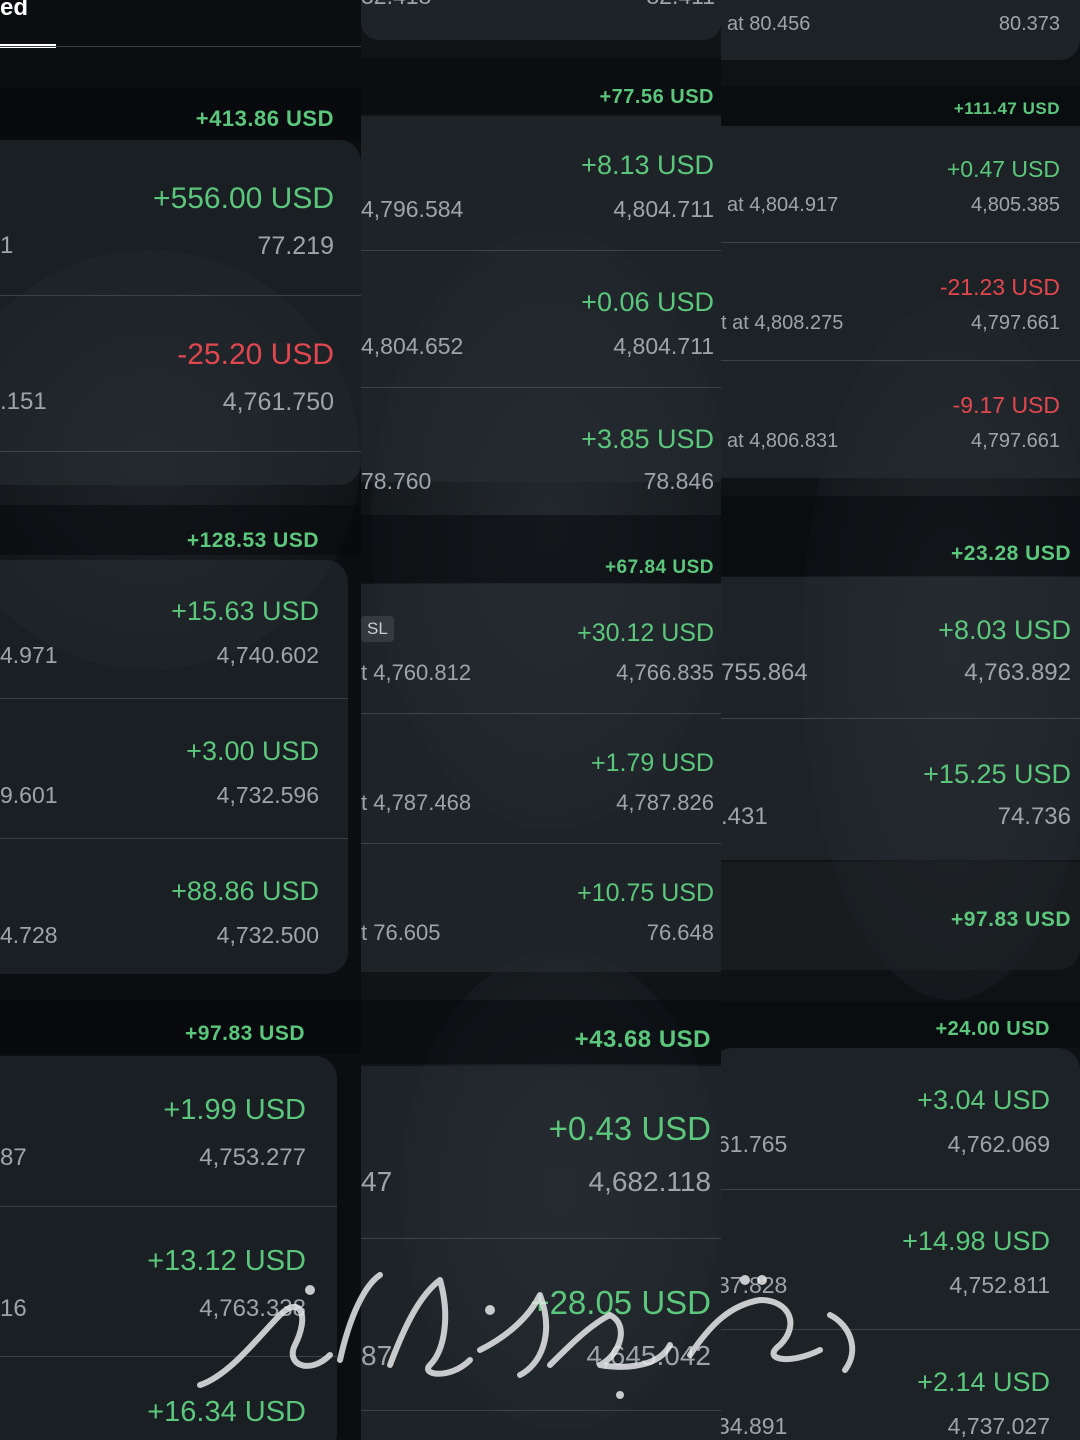  What do you see at coordinates (999, 1285) in the screenshot?
I see `current-price: 4,752.811` at bounding box center [999, 1285].